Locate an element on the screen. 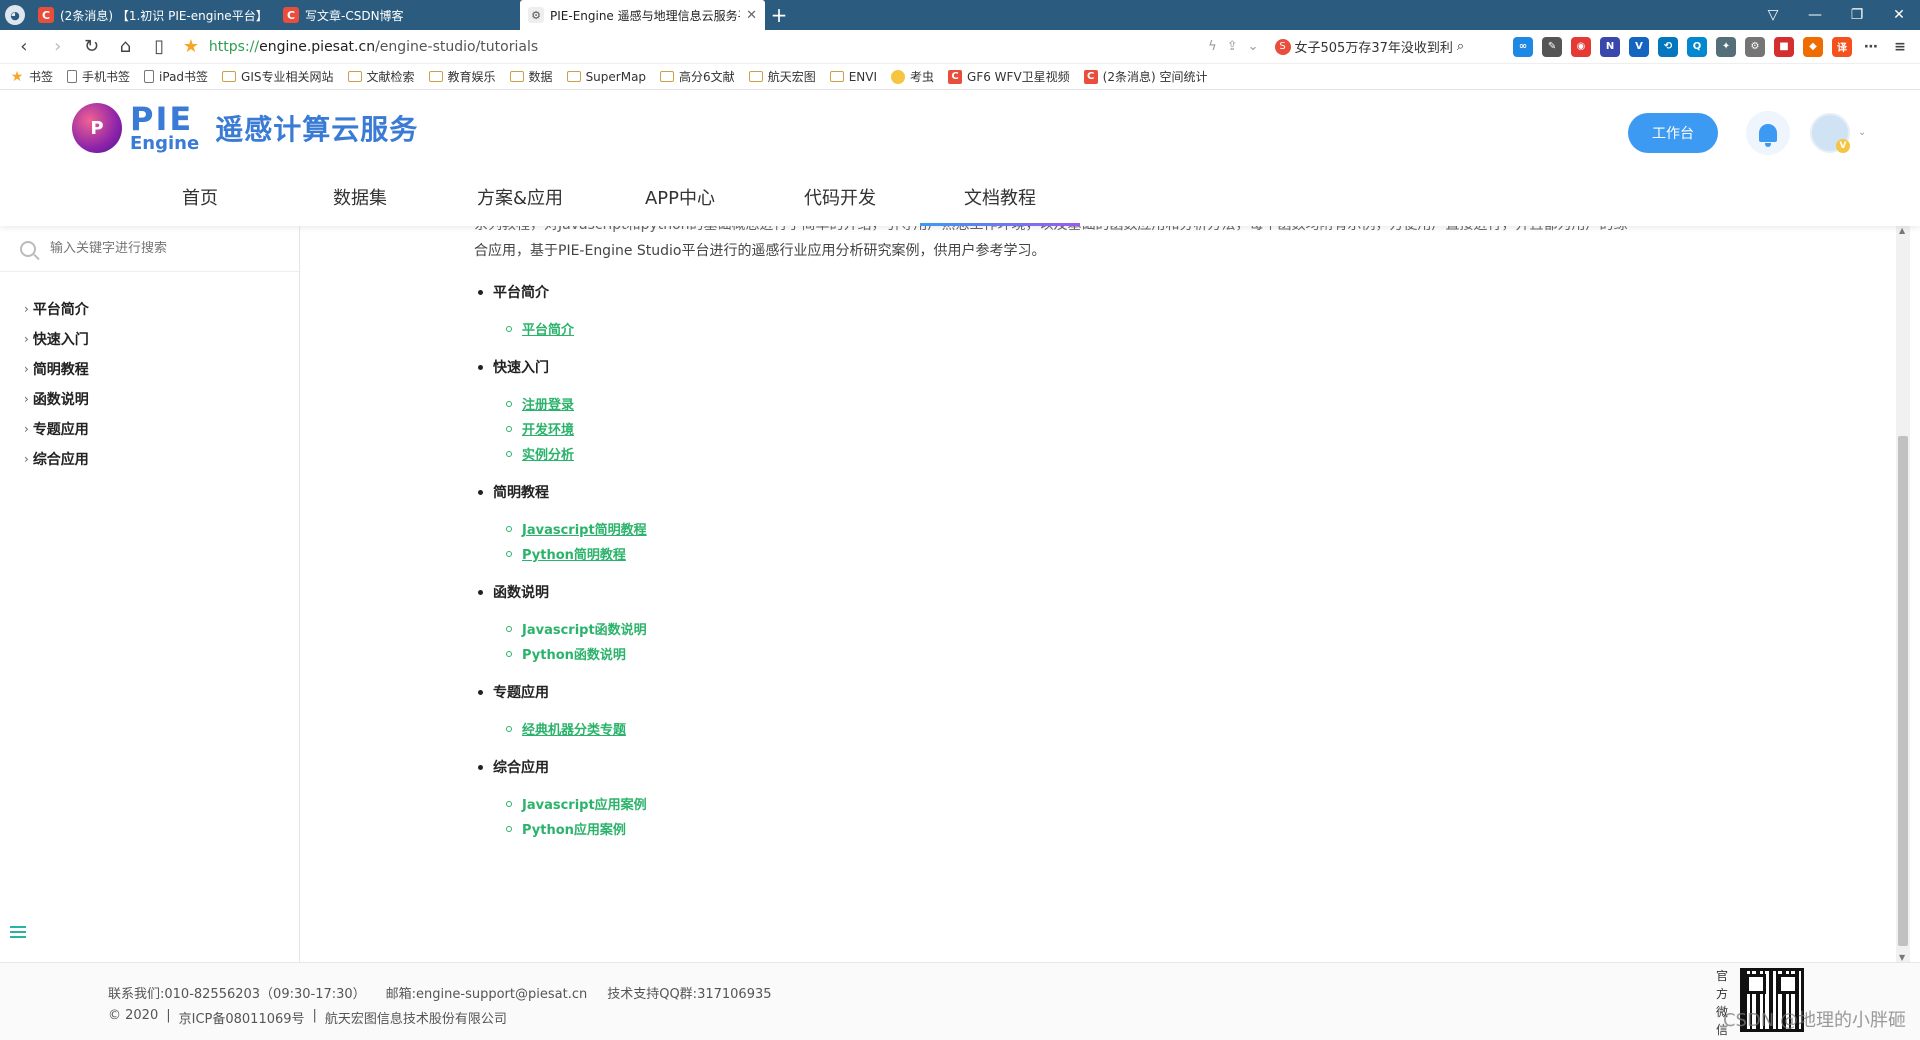 This screenshot has height=1040, width=1920. extension-search-icon: Q is located at coordinates (1697, 46).